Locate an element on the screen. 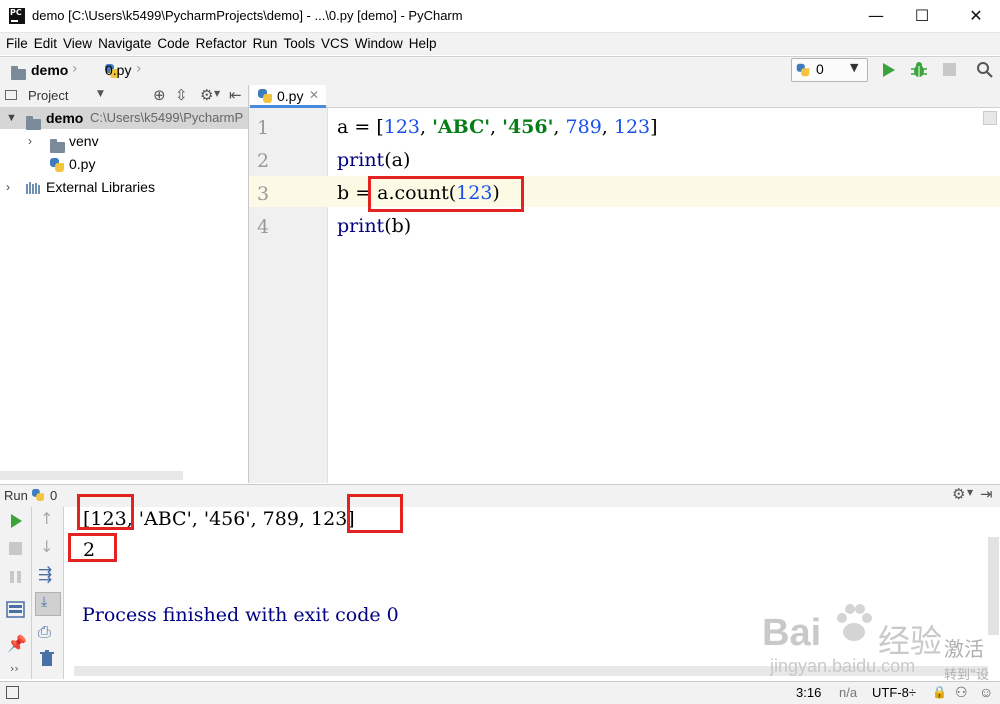 This screenshot has height=704, width=1000. highlight-box-count-call is located at coordinates (446, 194).